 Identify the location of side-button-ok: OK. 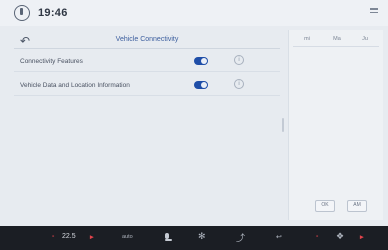
(325, 206).